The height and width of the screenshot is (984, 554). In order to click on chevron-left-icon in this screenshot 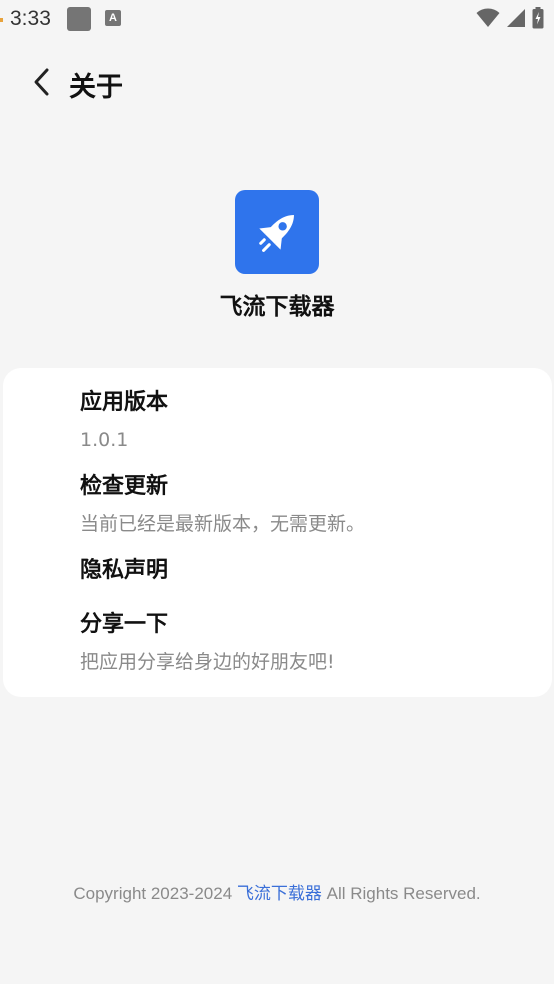, I will do `click(41, 82)`.